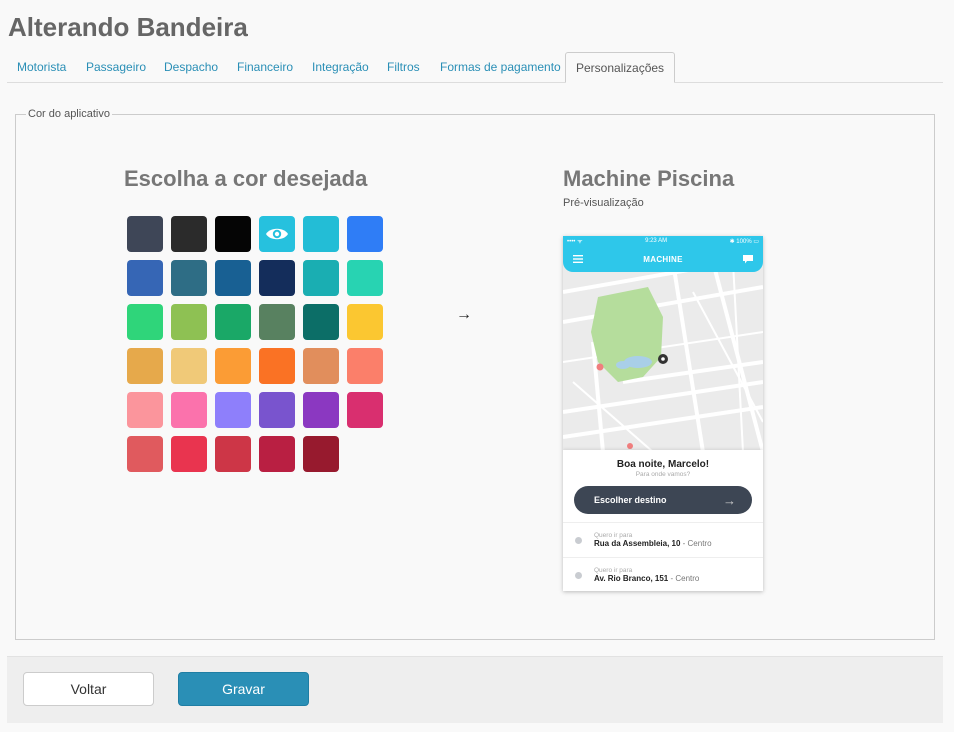  What do you see at coordinates (255, 344) in the screenshot?
I see `color-swatch-grid` at bounding box center [255, 344].